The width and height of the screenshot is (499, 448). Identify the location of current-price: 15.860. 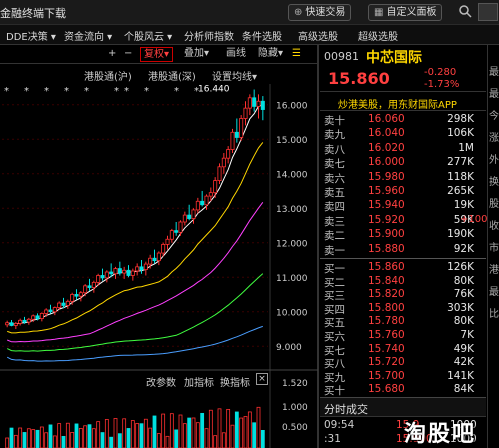
(359, 78).